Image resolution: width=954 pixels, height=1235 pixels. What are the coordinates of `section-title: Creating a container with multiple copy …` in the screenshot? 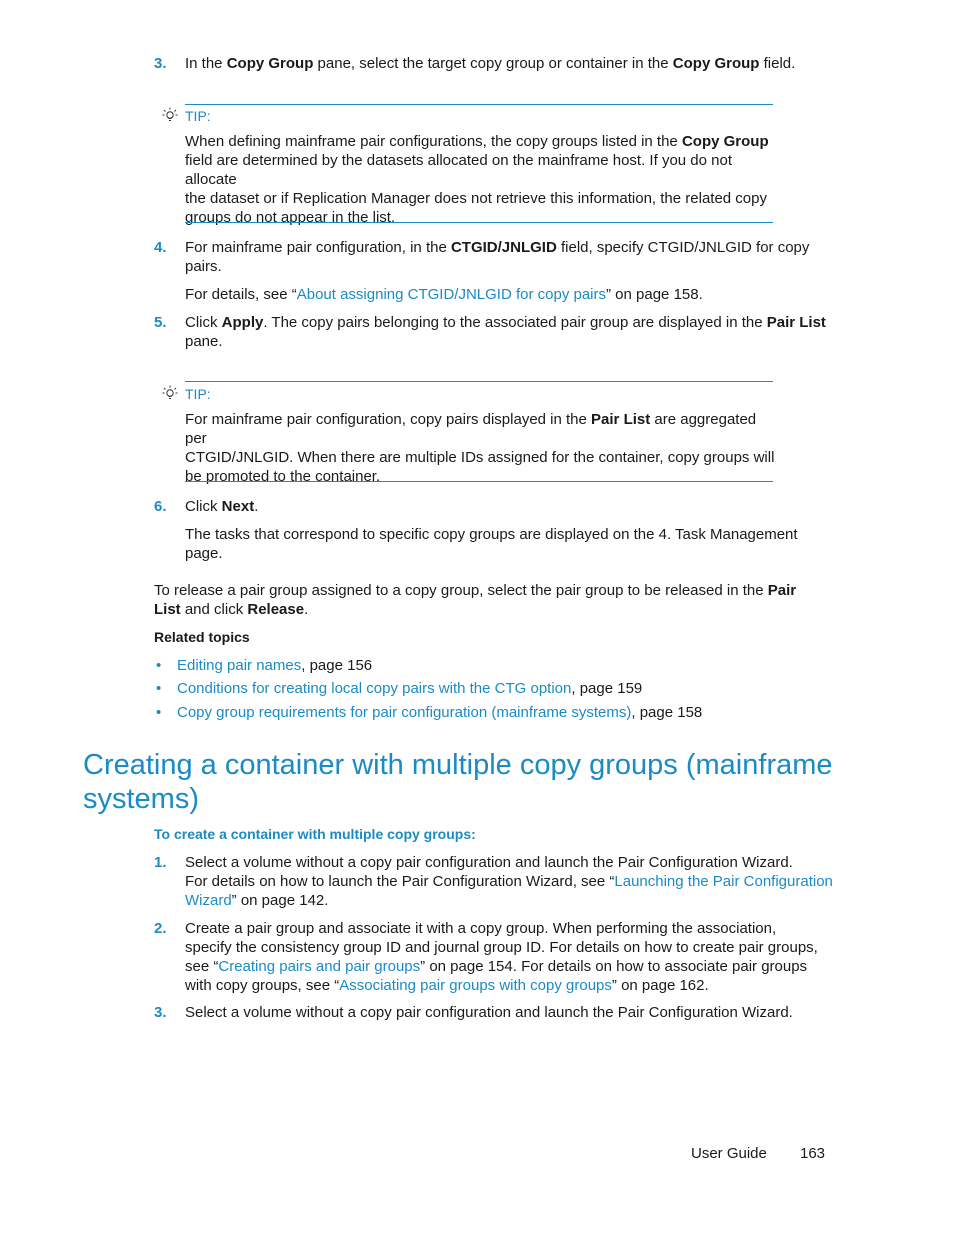 It's located at (463, 782).